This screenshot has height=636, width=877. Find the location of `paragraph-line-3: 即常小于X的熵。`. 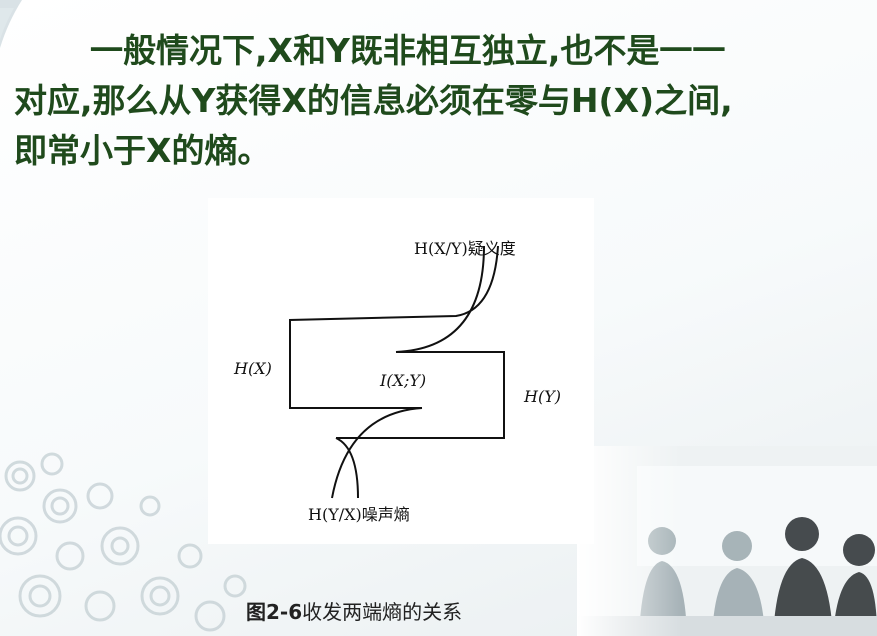

paragraph-line-3: 即常小于X的熵。 is located at coordinates (142, 150).